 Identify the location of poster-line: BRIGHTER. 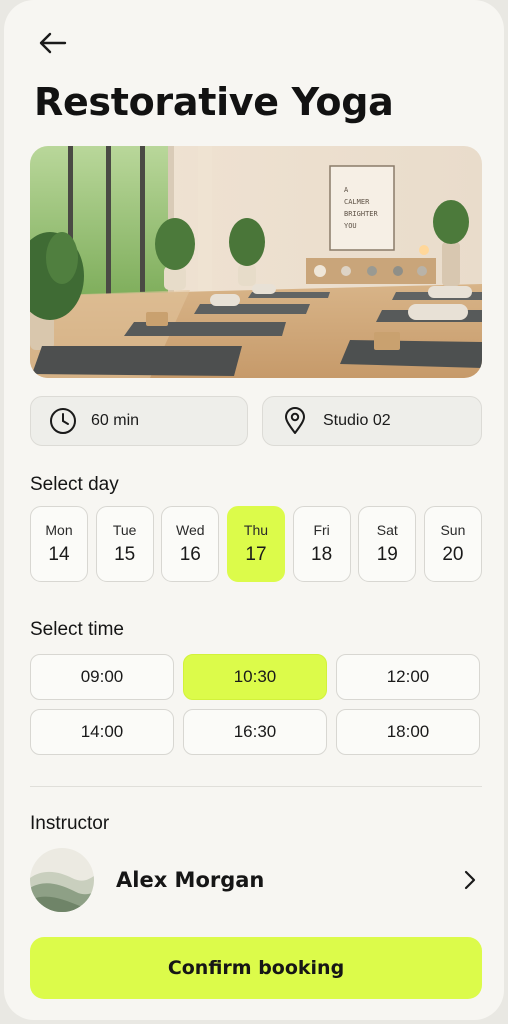
(361, 214).